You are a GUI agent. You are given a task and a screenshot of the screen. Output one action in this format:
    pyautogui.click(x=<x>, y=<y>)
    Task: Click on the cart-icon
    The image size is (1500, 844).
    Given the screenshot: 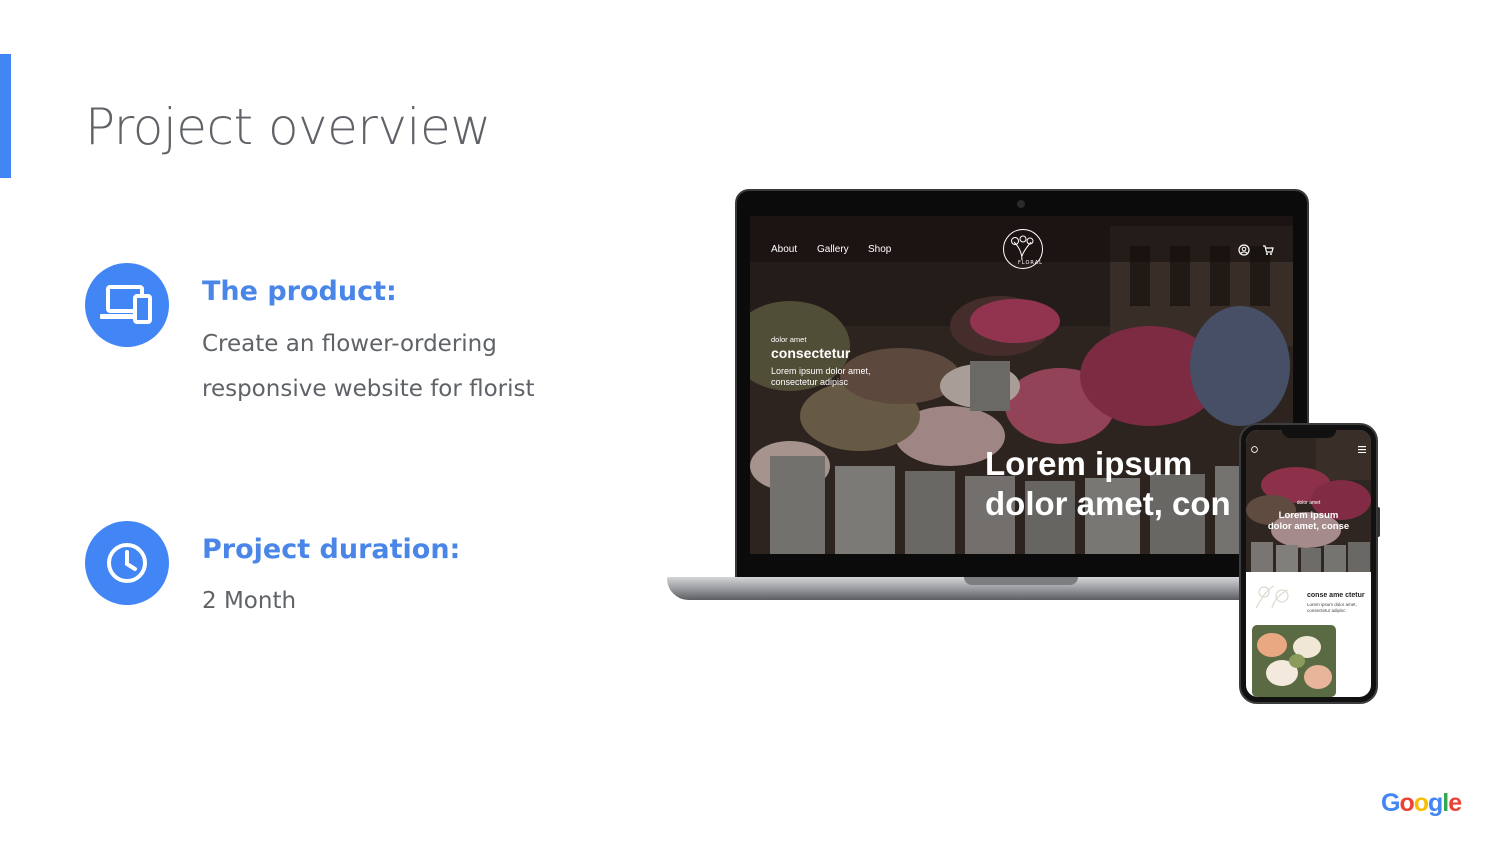 What is the action you would take?
    pyautogui.click(x=1268, y=250)
    